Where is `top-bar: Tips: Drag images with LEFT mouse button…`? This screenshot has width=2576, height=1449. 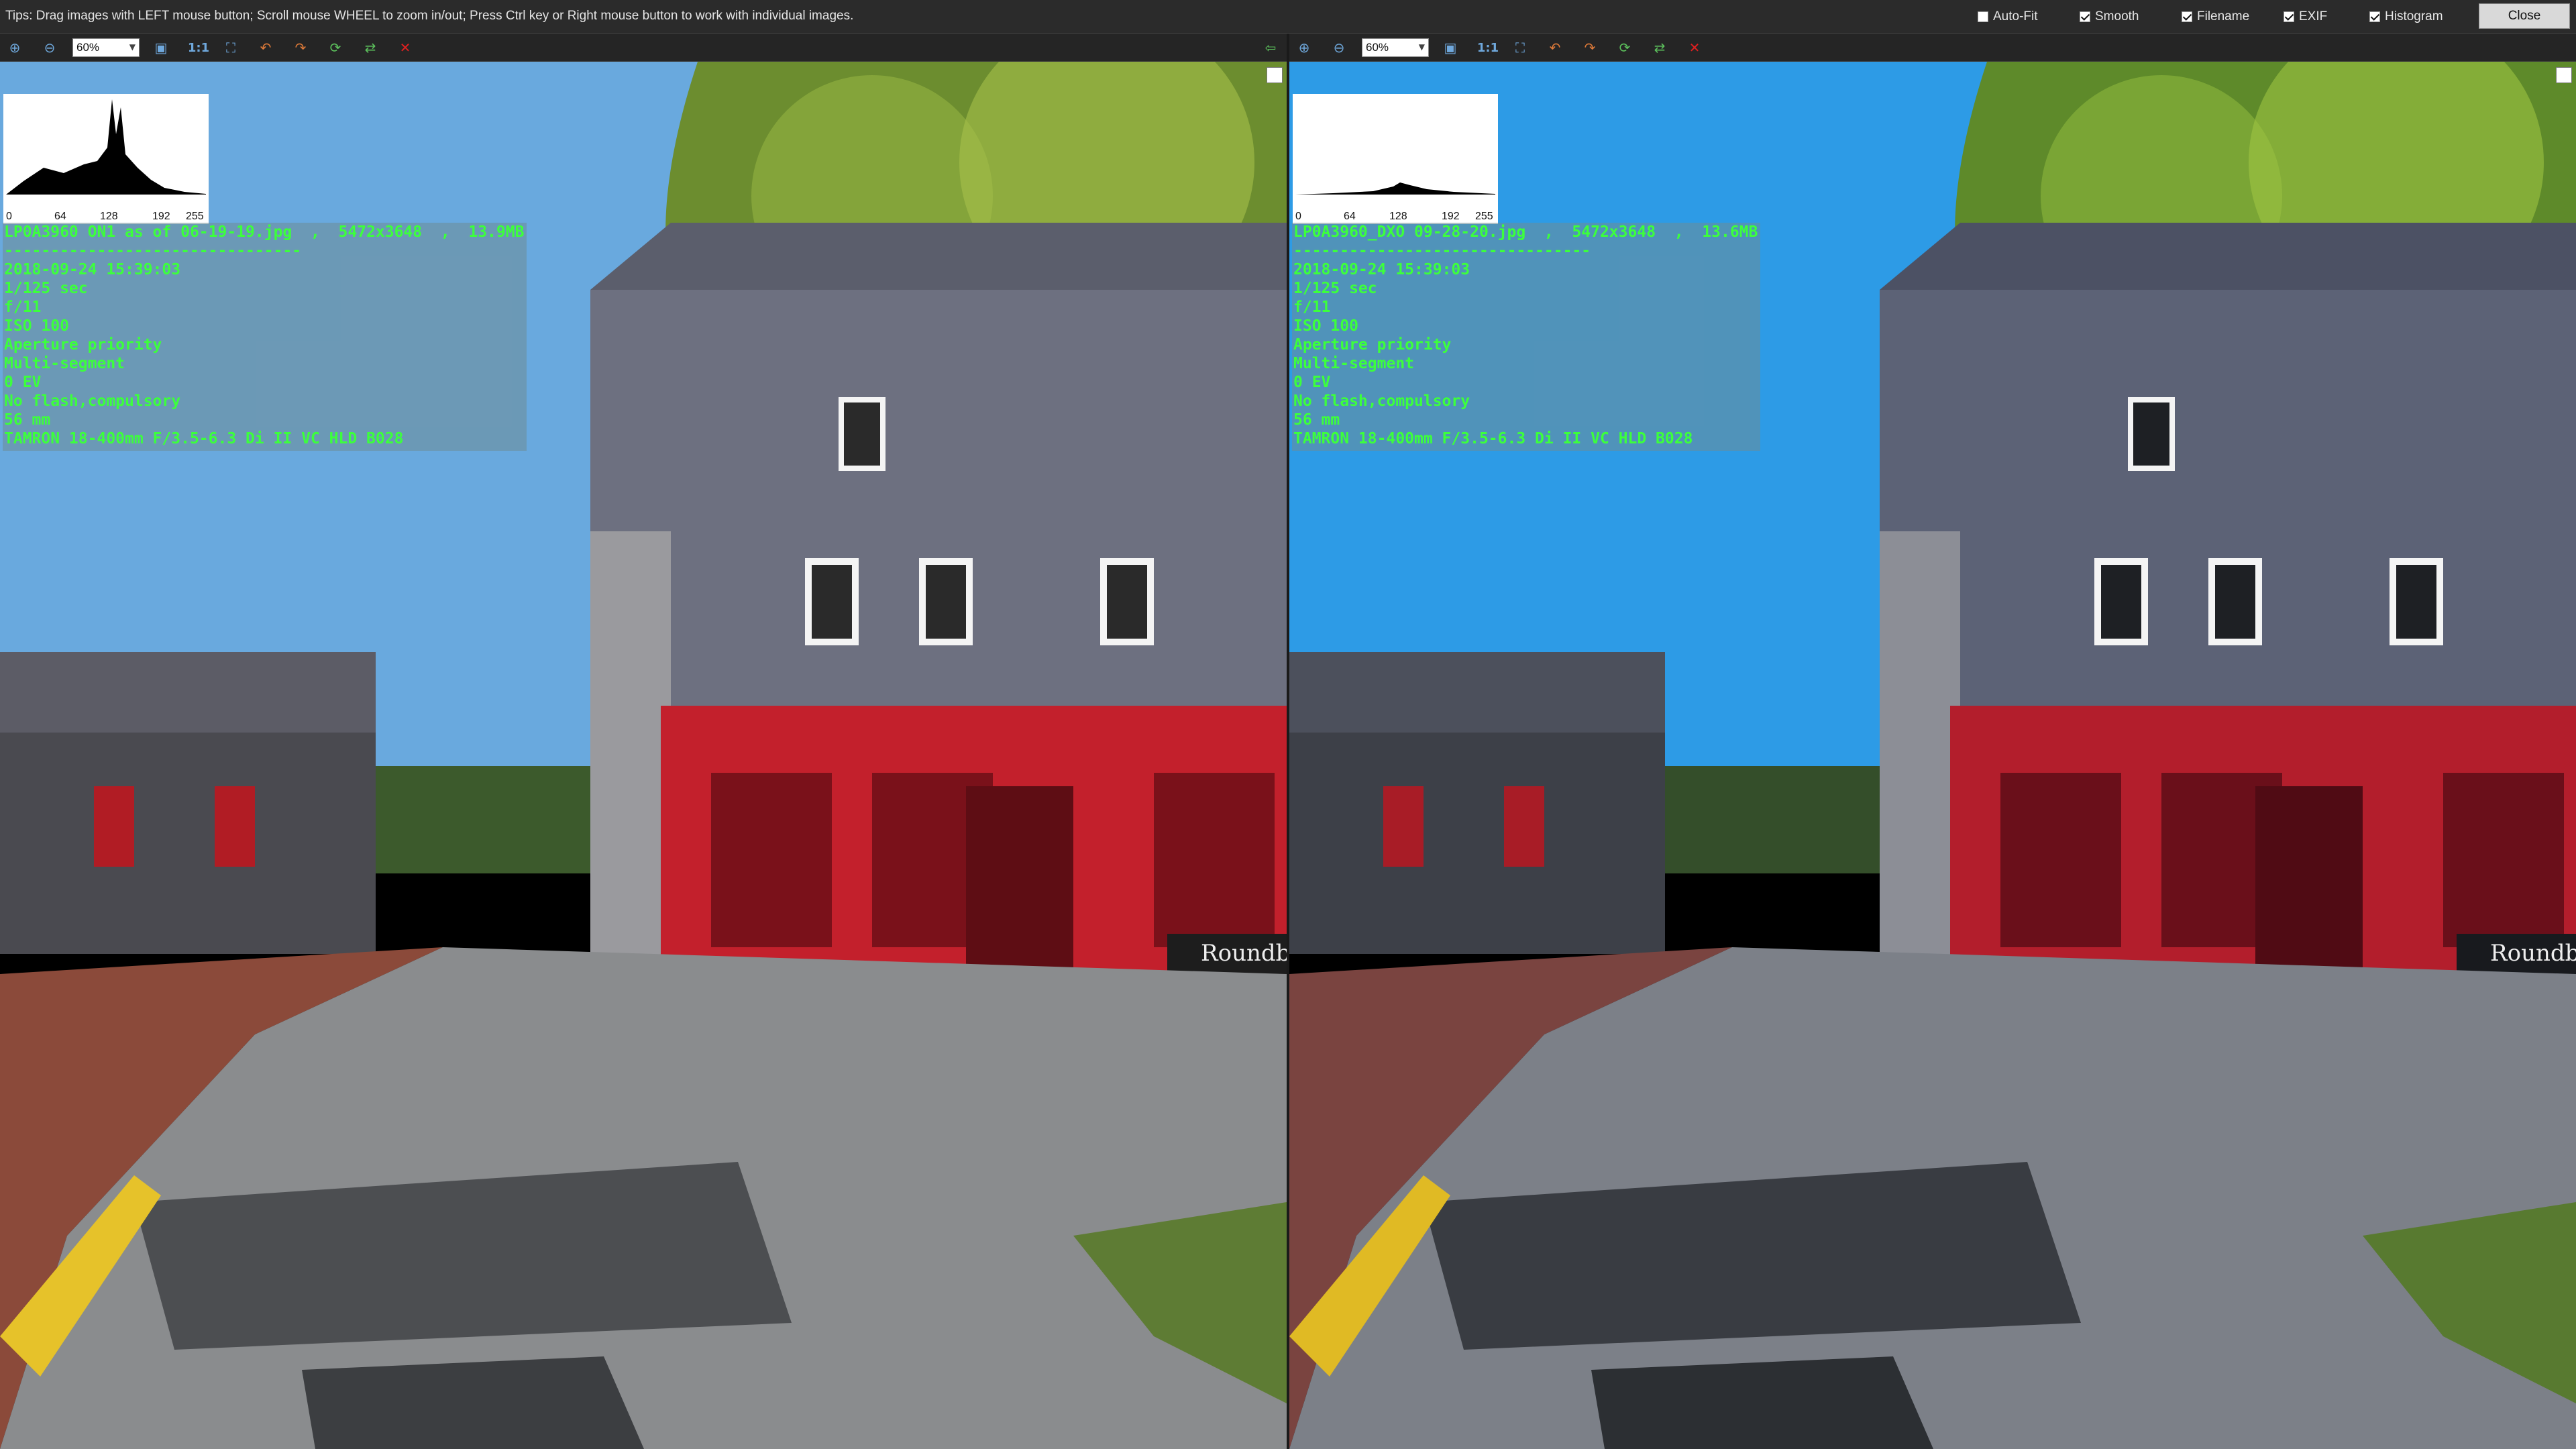
top-bar: Tips: Drag images with LEFT mouse button… is located at coordinates (1288, 17).